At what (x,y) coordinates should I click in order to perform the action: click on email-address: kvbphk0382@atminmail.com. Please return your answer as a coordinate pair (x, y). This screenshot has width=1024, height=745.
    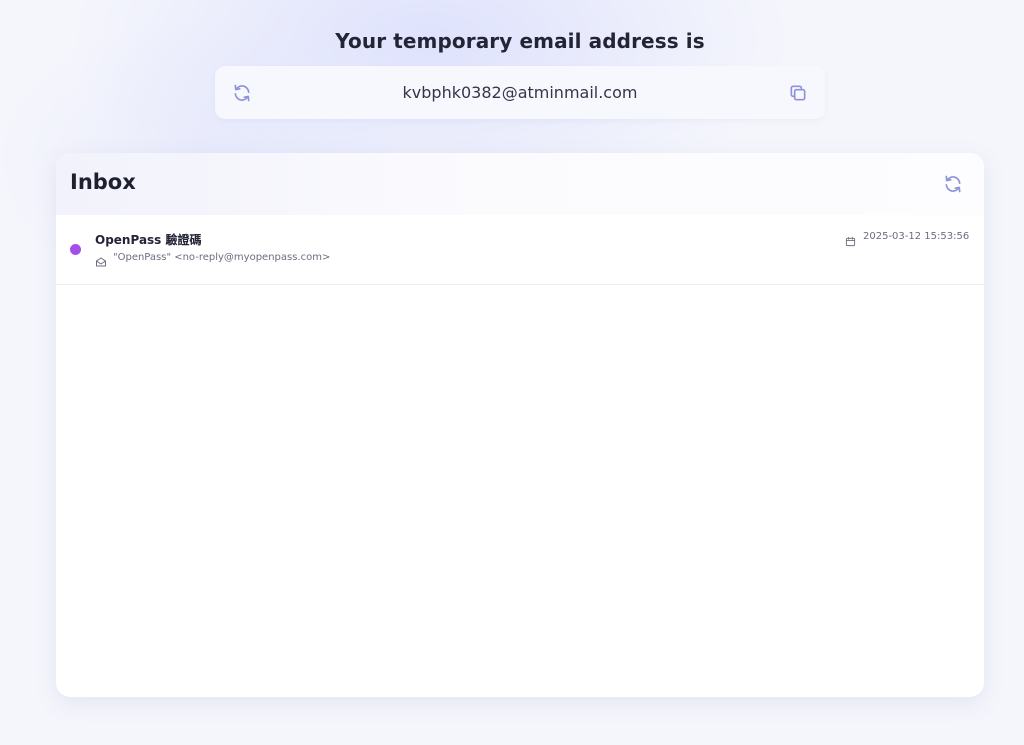
    Looking at the image, I should click on (520, 92).